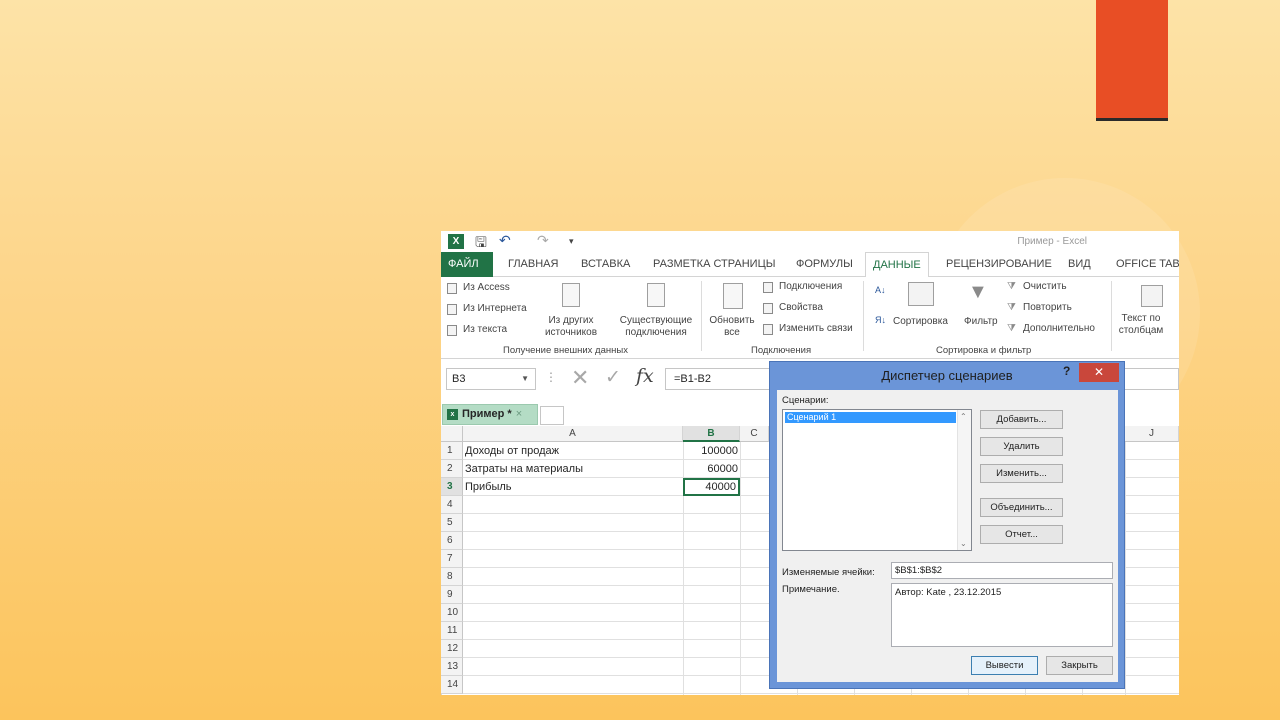  Describe the element at coordinates (452, 434) in the screenshot. I see `select-all-corner` at that location.